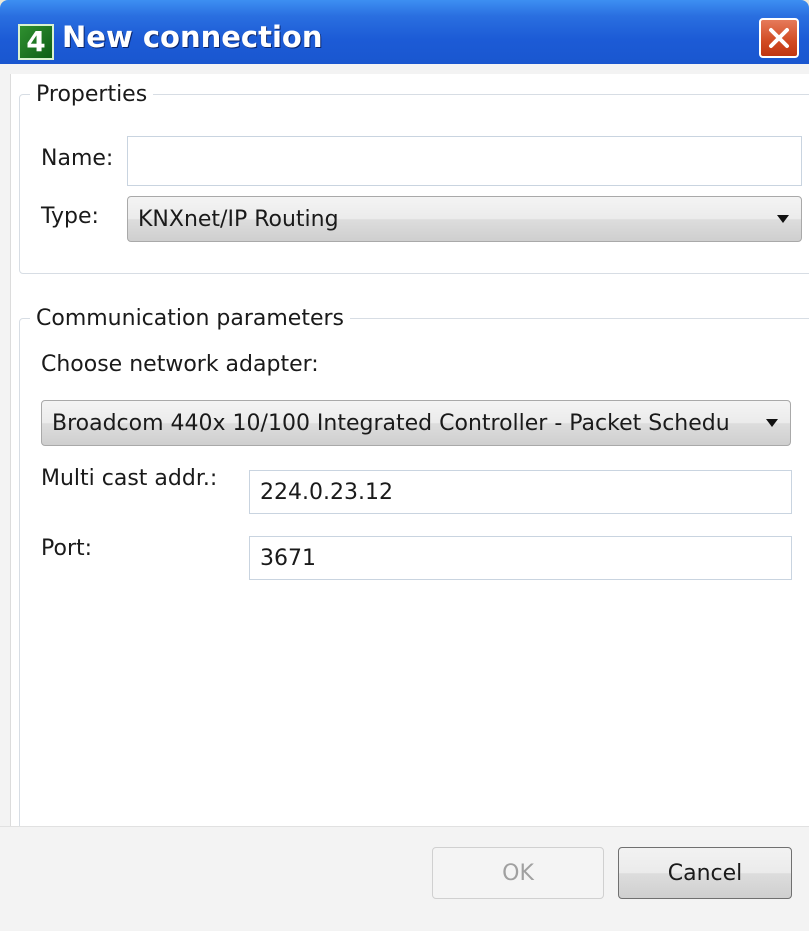 This screenshot has width=809, height=931. I want to click on port-label: Port:, so click(67, 548).